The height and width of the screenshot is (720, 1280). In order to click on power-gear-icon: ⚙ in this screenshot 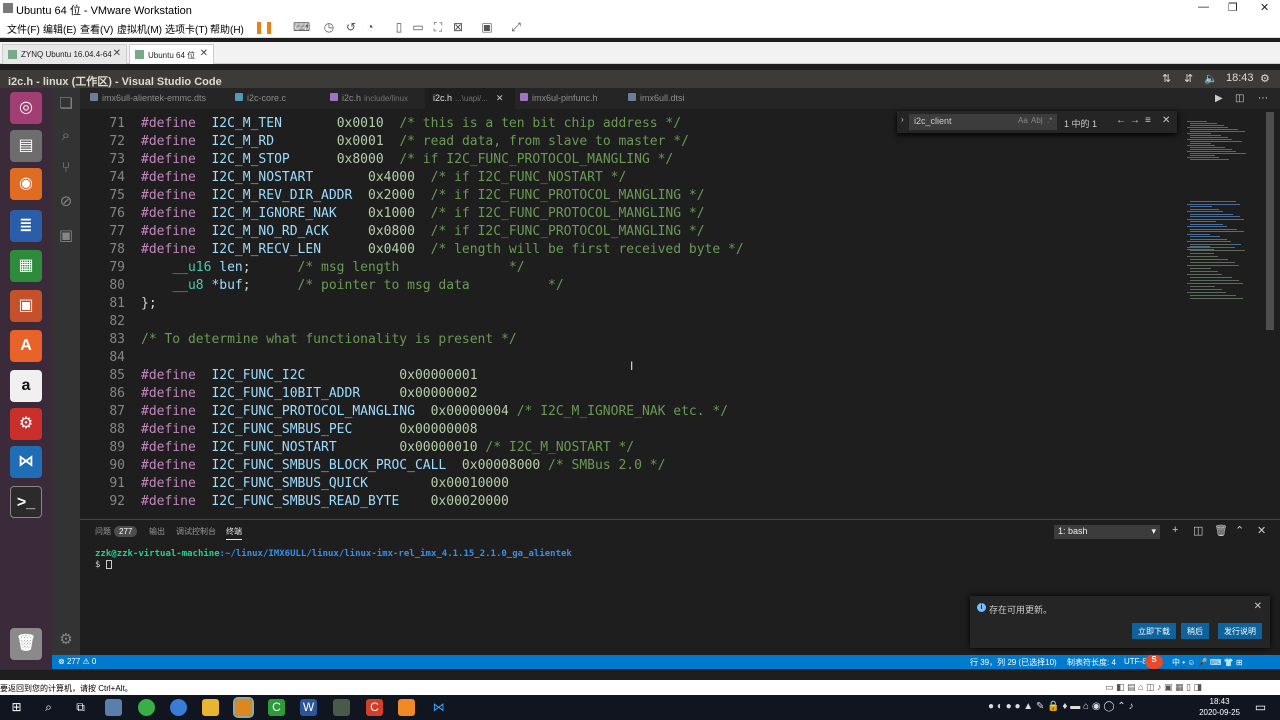, I will do `click(1265, 78)`.